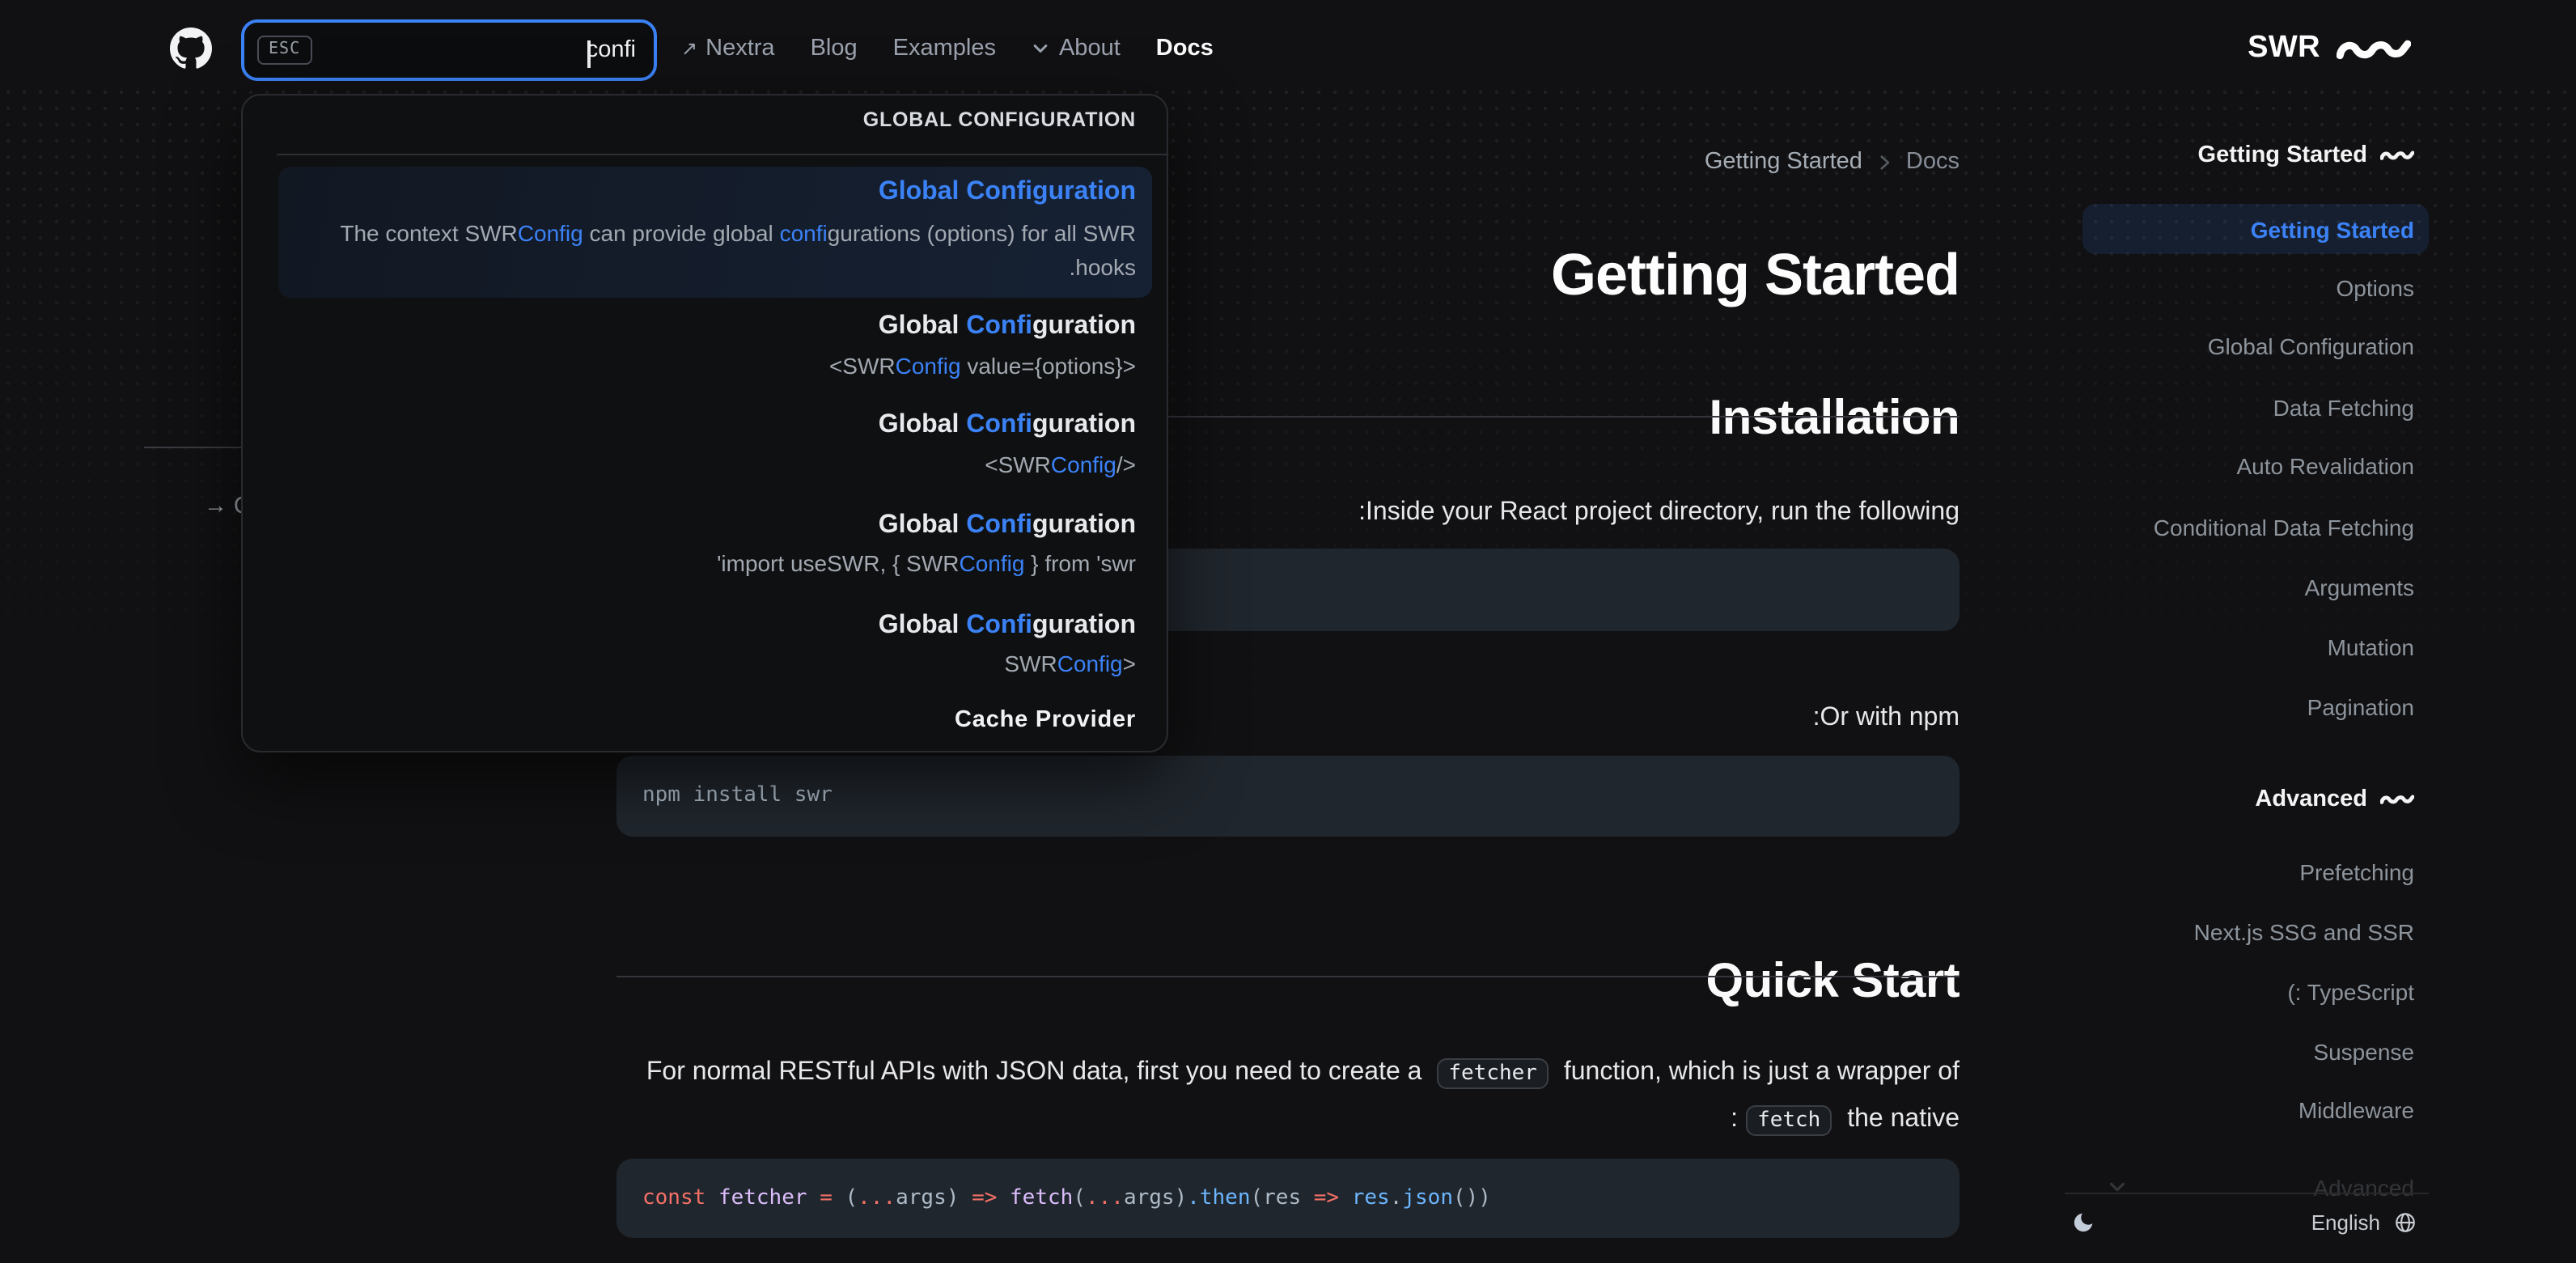 This screenshot has height=1263, width=2576. I want to click on toc-footer-divider, so click(192, 448).